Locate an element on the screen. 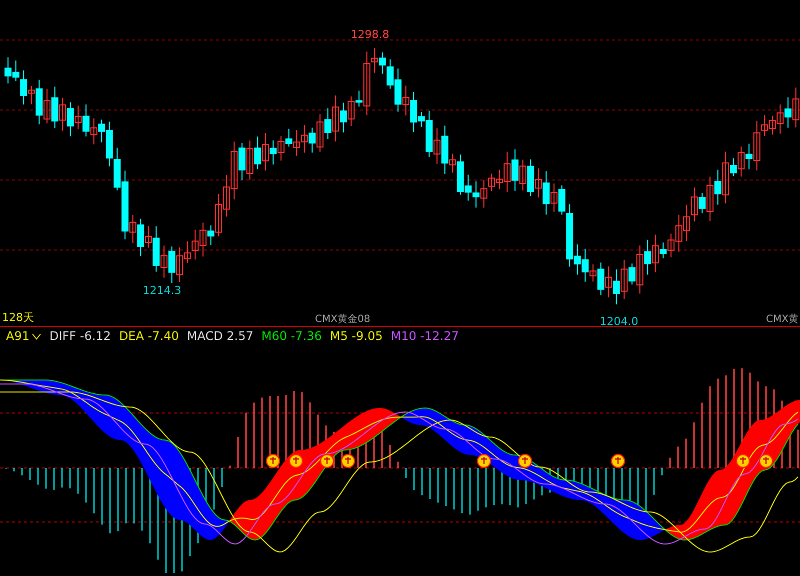  indicator-value: M10 -12.27 is located at coordinates (424, 336).